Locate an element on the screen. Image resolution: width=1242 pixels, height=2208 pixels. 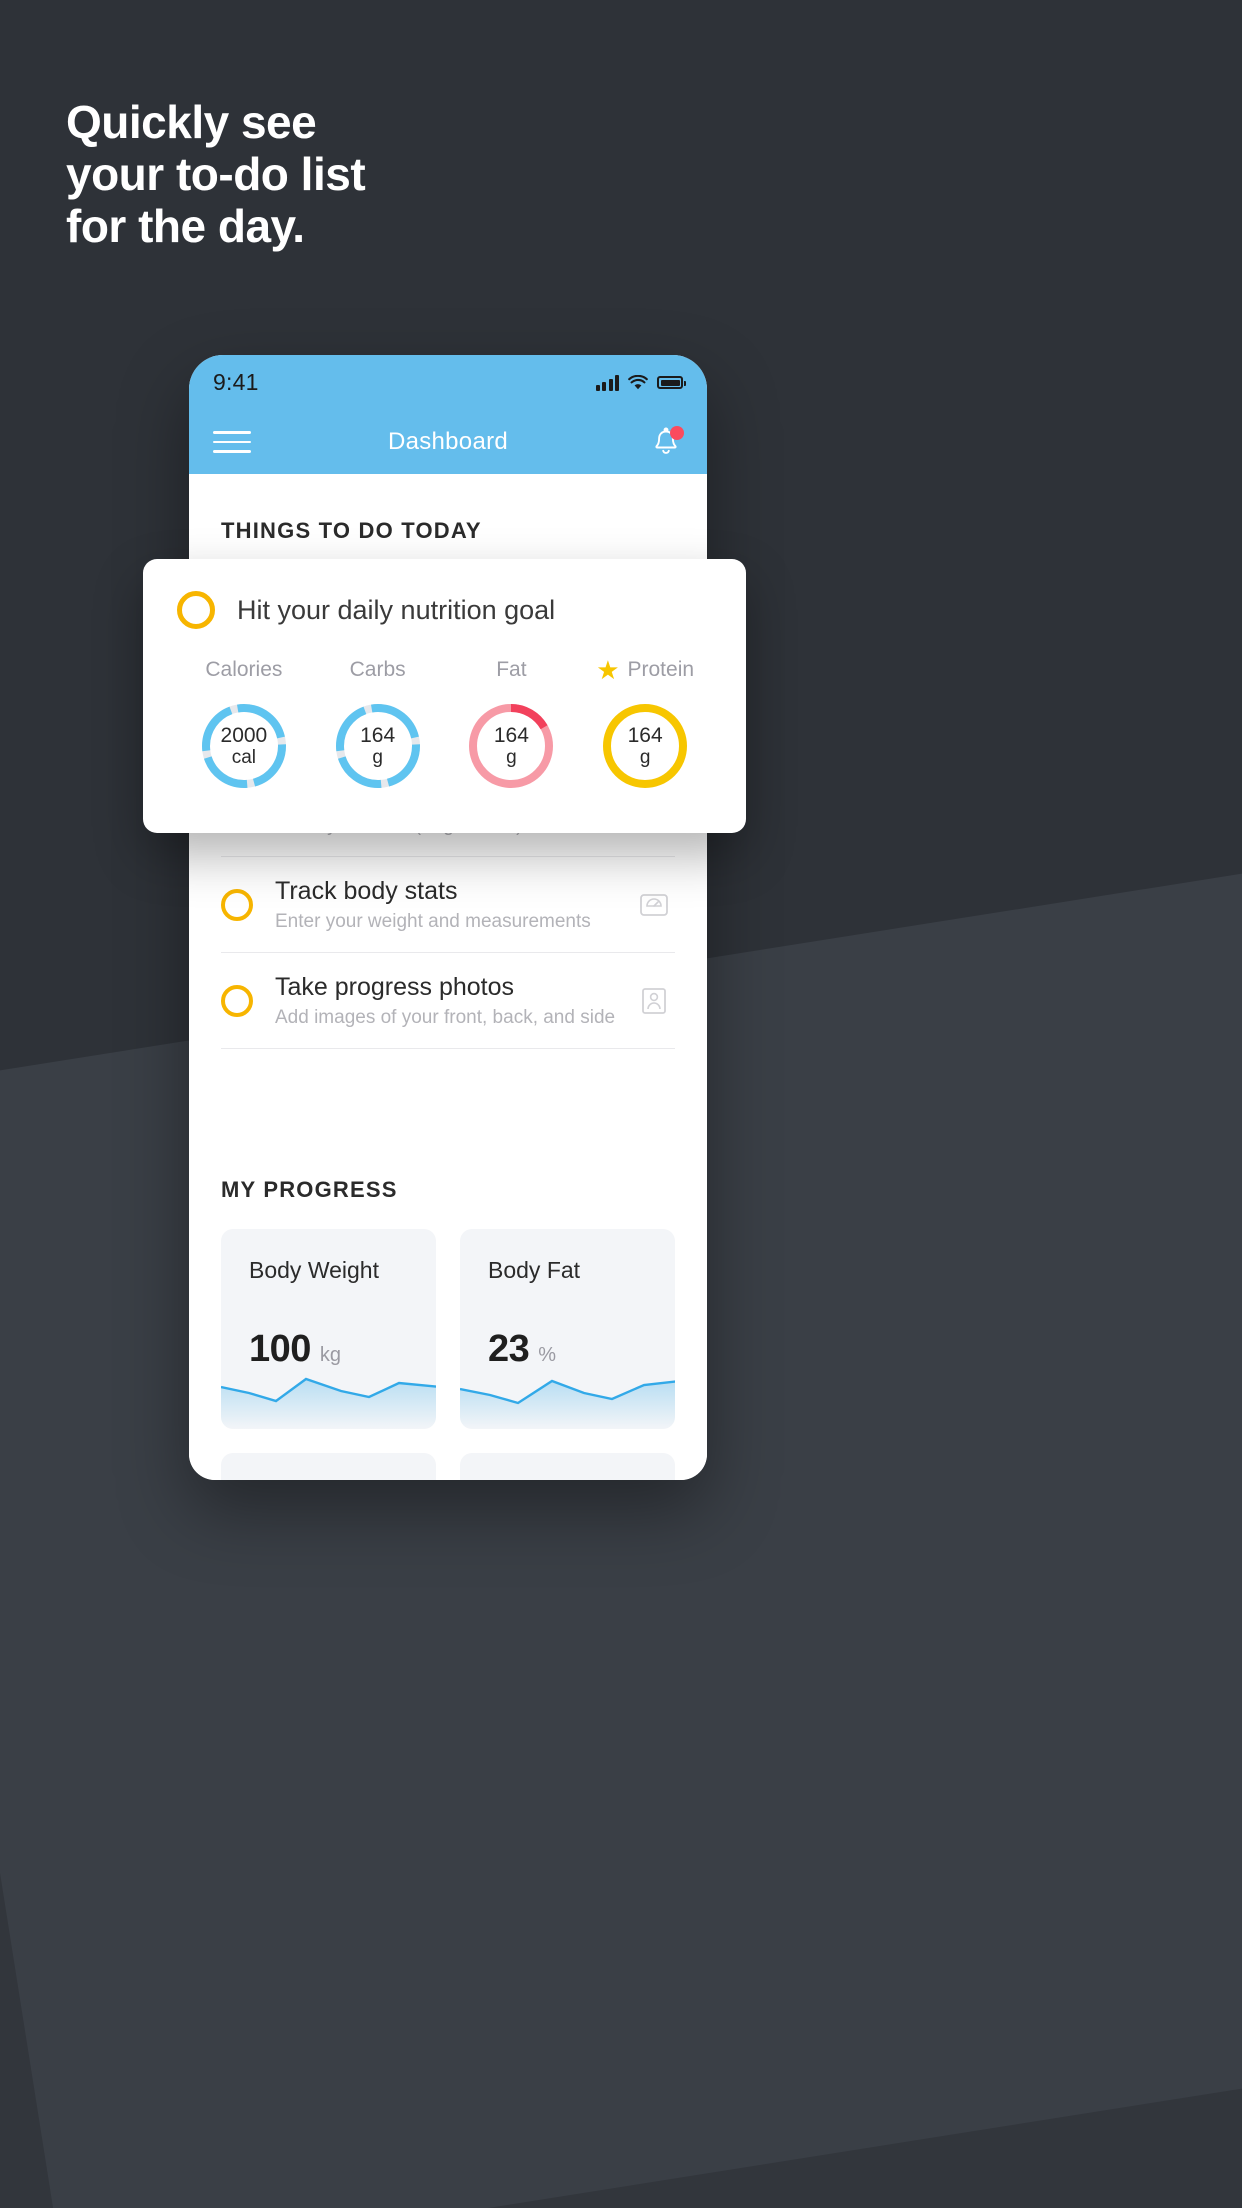
progress-card-value: 100 kg is located at coordinates (328, 1327).